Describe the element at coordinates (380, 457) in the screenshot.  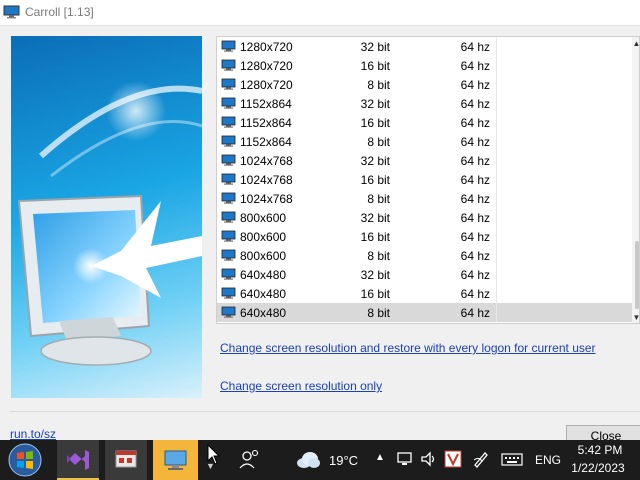
I see `show-hidden-icons-chevron-icon: ▲` at that location.